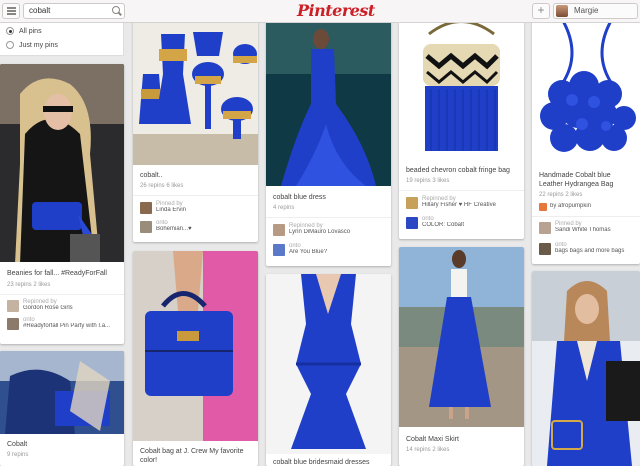  Describe the element at coordinates (116, 10) in the screenshot. I see `search-icon` at that location.